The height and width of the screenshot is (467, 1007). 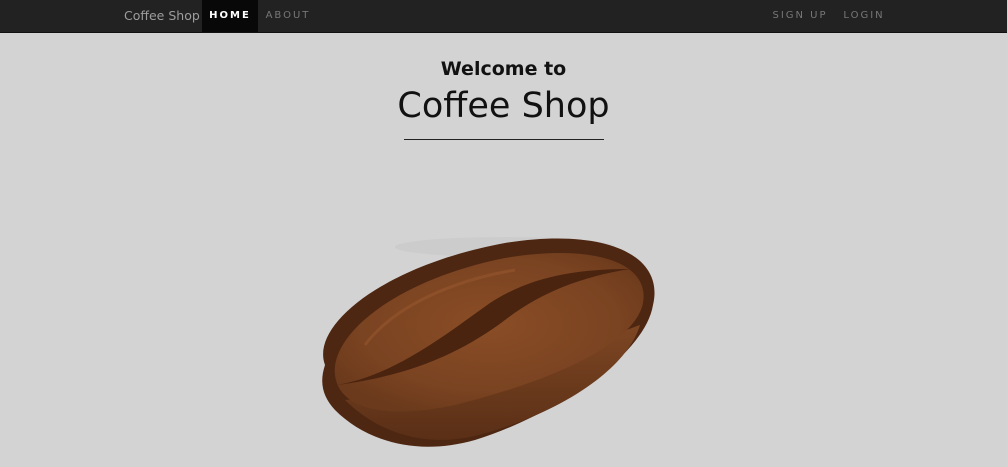 What do you see at coordinates (288, 16) in the screenshot?
I see `nav-about-link: ABOUT` at bounding box center [288, 16].